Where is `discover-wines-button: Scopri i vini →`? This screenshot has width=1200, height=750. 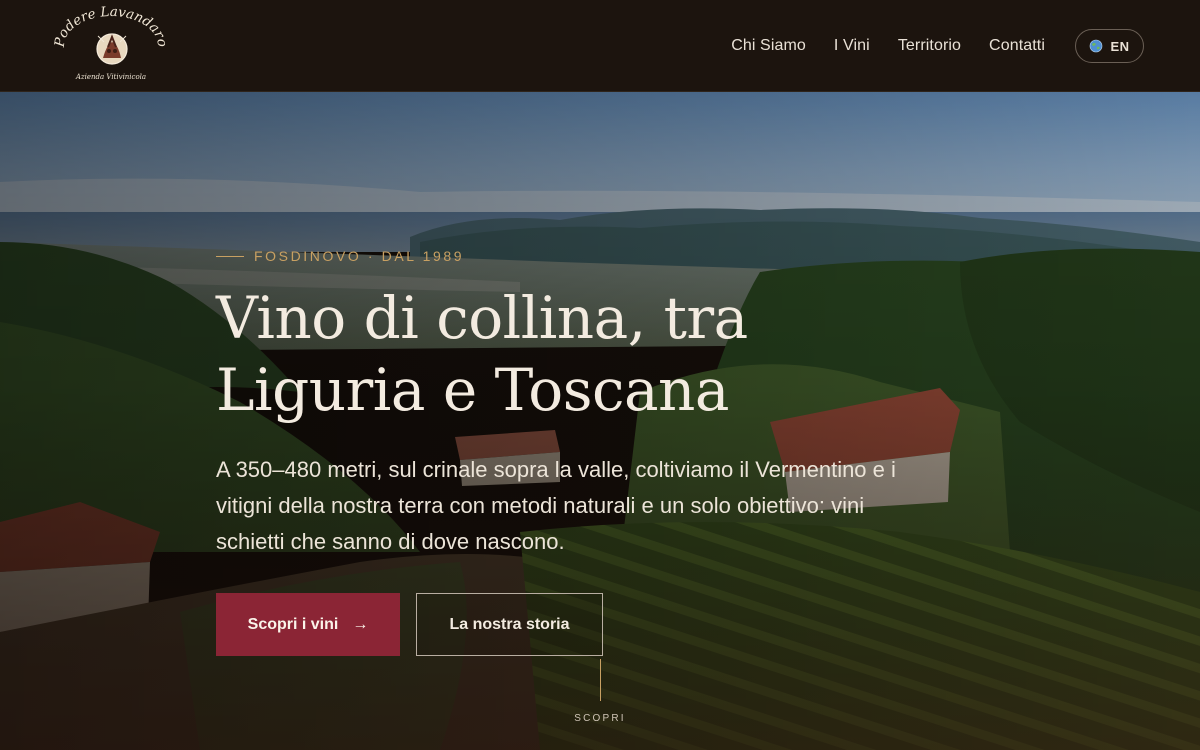
discover-wines-button: Scopri i vini → is located at coordinates (308, 624).